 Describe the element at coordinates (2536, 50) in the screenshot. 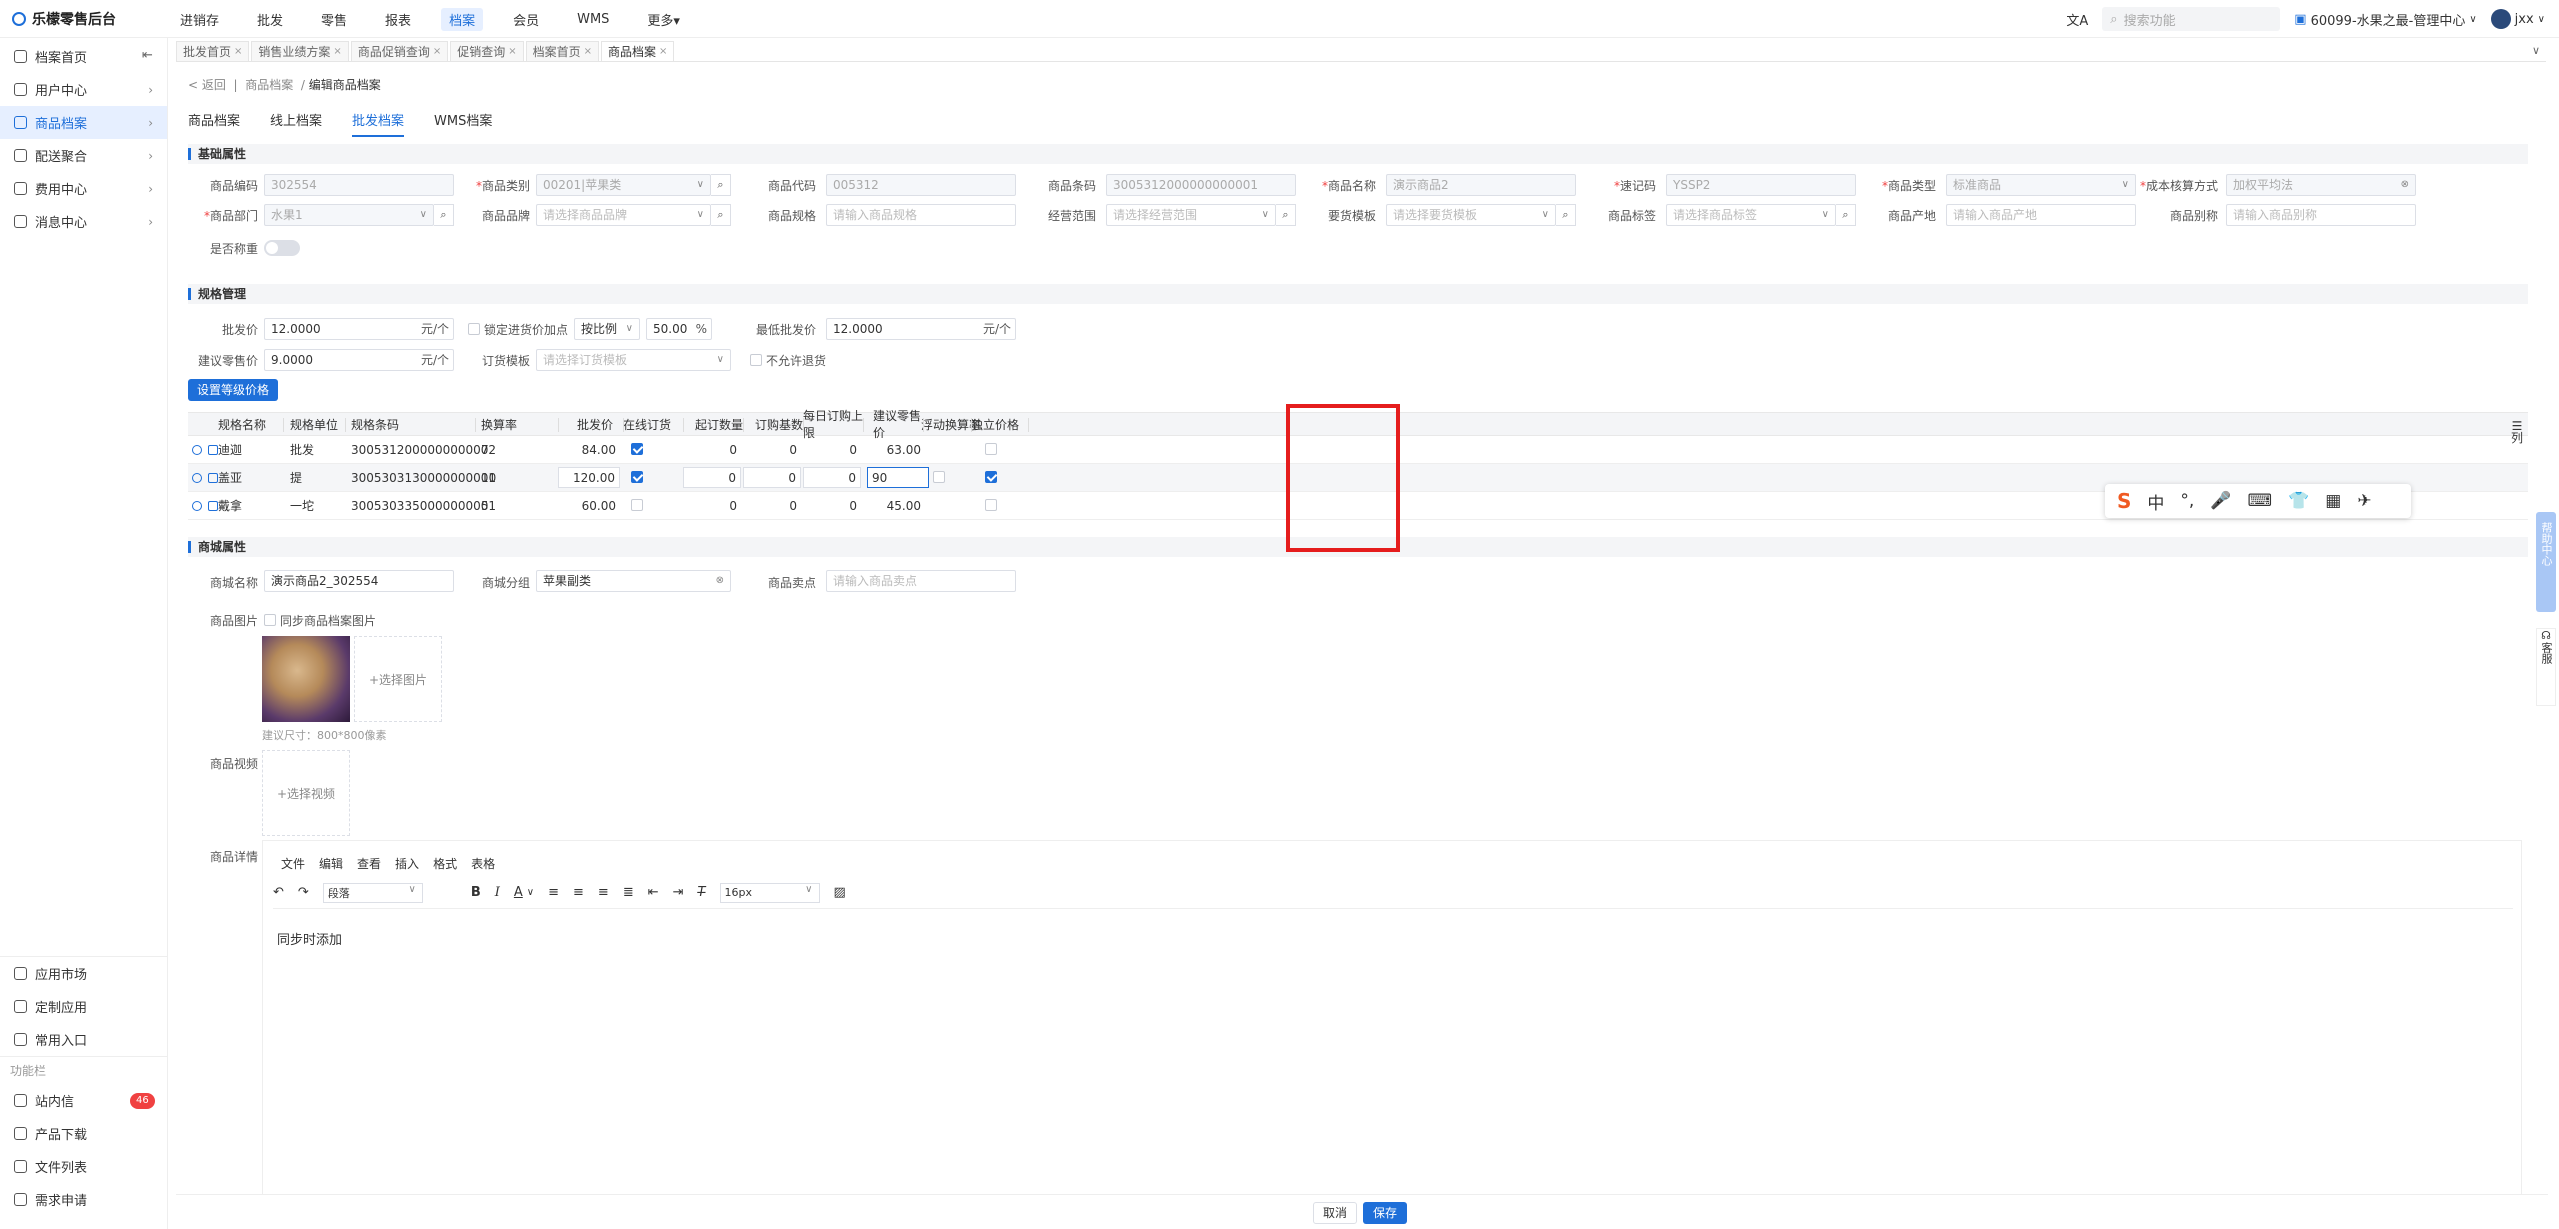

I see `tabs-dropdown-icon: ∨` at that location.